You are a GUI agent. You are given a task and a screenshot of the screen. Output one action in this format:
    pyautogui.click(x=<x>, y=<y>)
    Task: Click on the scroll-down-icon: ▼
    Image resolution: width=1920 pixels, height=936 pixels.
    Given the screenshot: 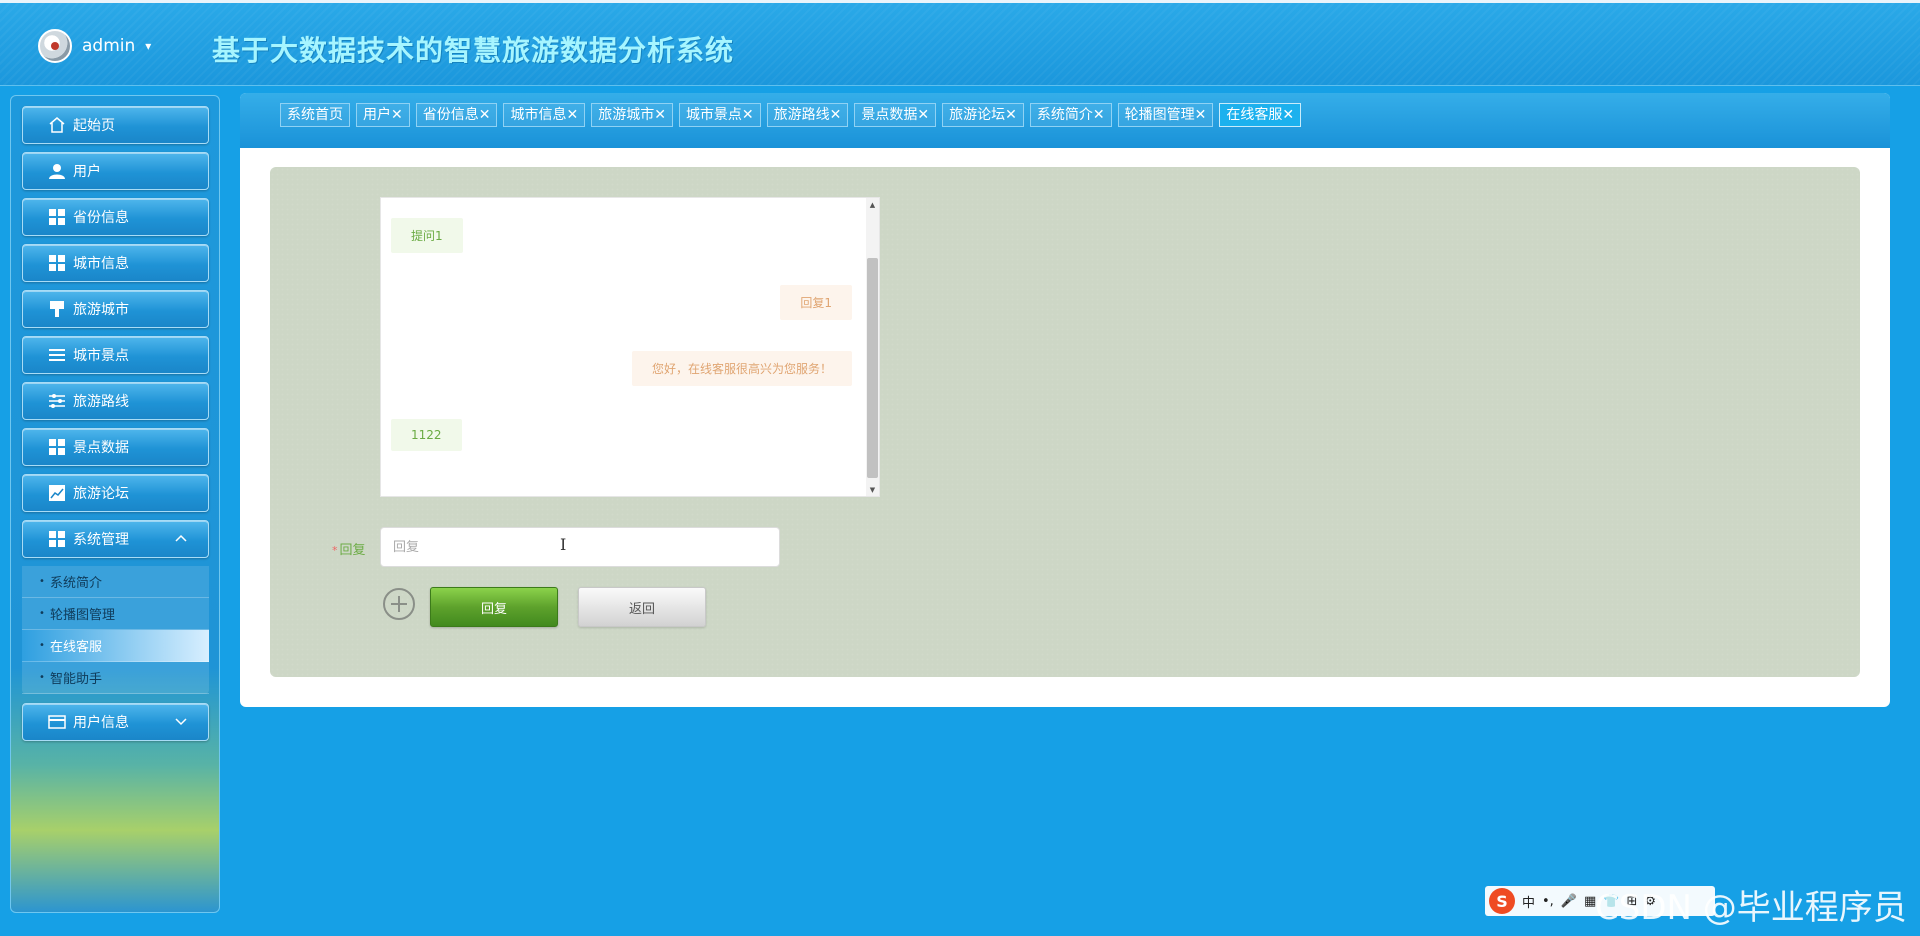 What is the action you would take?
    pyautogui.click(x=872, y=490)
    